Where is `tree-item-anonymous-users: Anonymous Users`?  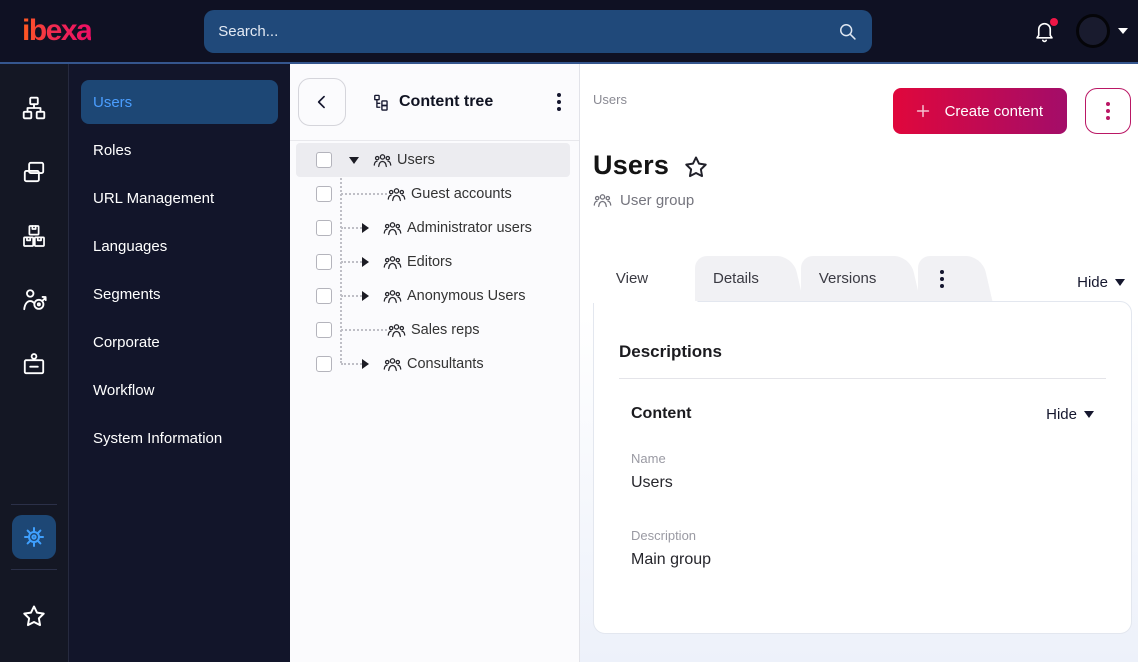
tree-item-anonymous-users: Anonymous Users is located at coordinates (434, 296).